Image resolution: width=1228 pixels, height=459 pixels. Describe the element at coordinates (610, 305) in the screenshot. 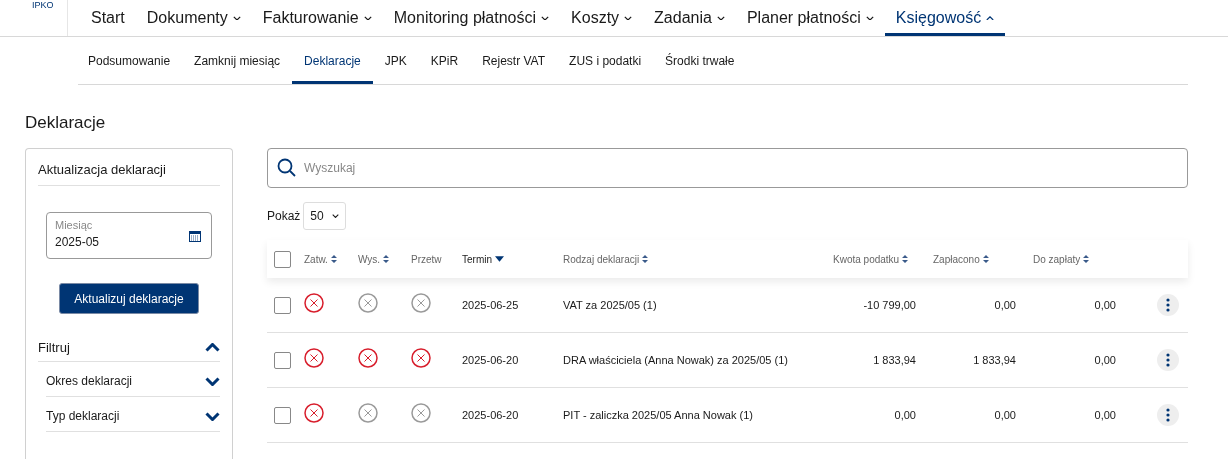

I see `table-cell-text: VAT za 2025/05 (1)` at that location.